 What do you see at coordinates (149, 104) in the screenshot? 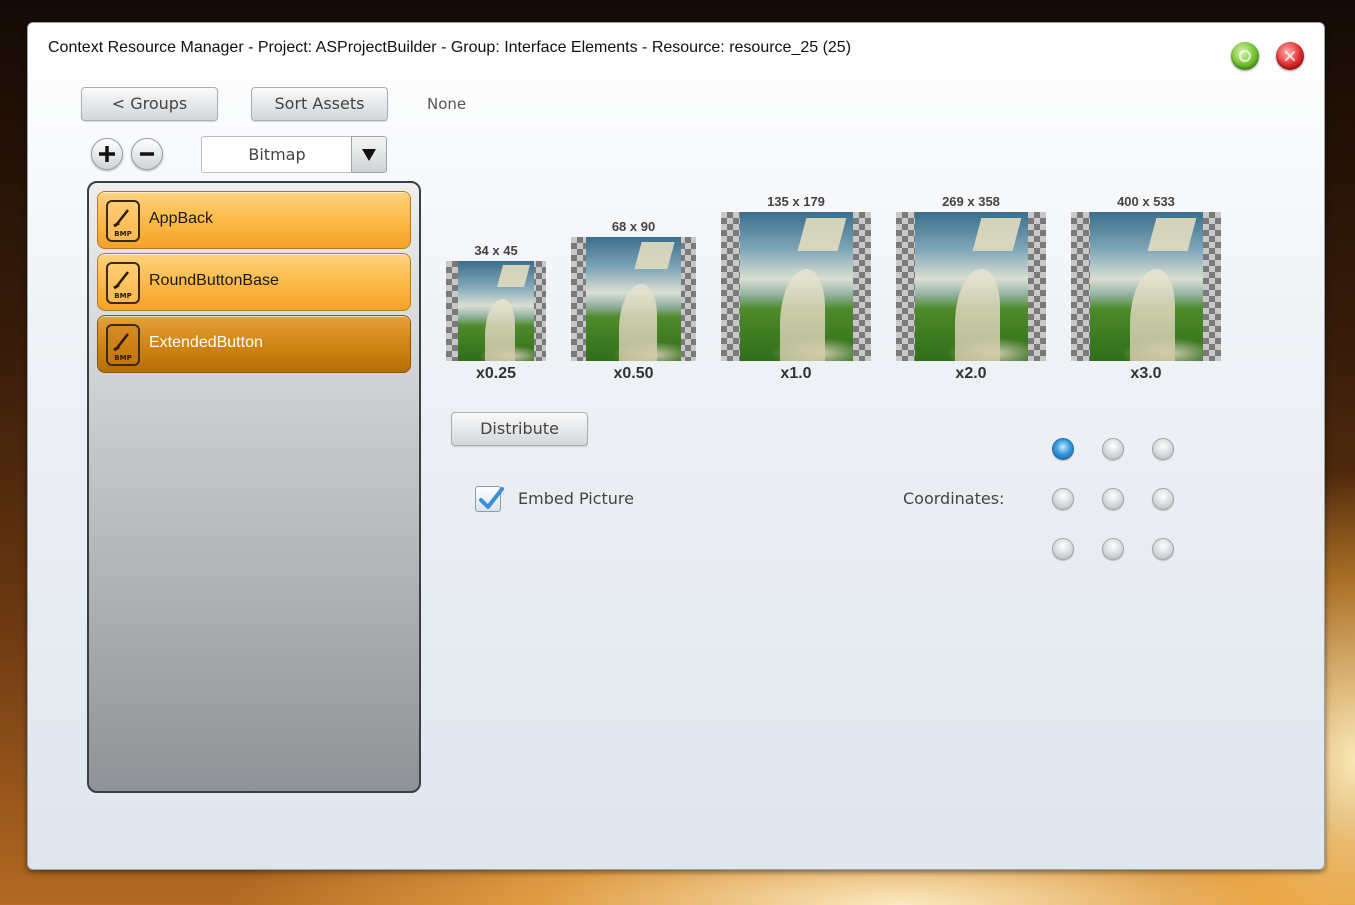
I see `groups-back-button: < Groups` at bounding box center [149, 104].